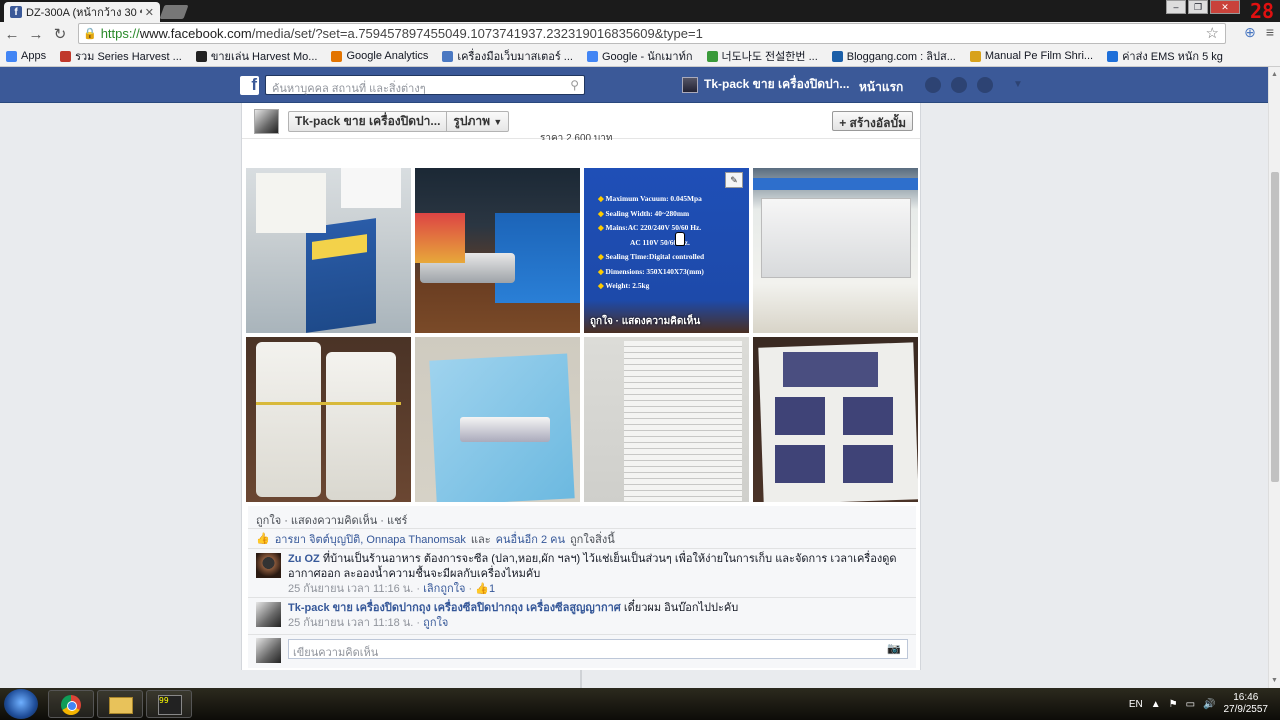 The width and height of the screenshot is (1280, 720). What do you see at coordinates (350, 623) in the screenshot?
I see `comment-time: 25 กันยายน เวลา 11:18 น.` at bounding box center [350, 623].